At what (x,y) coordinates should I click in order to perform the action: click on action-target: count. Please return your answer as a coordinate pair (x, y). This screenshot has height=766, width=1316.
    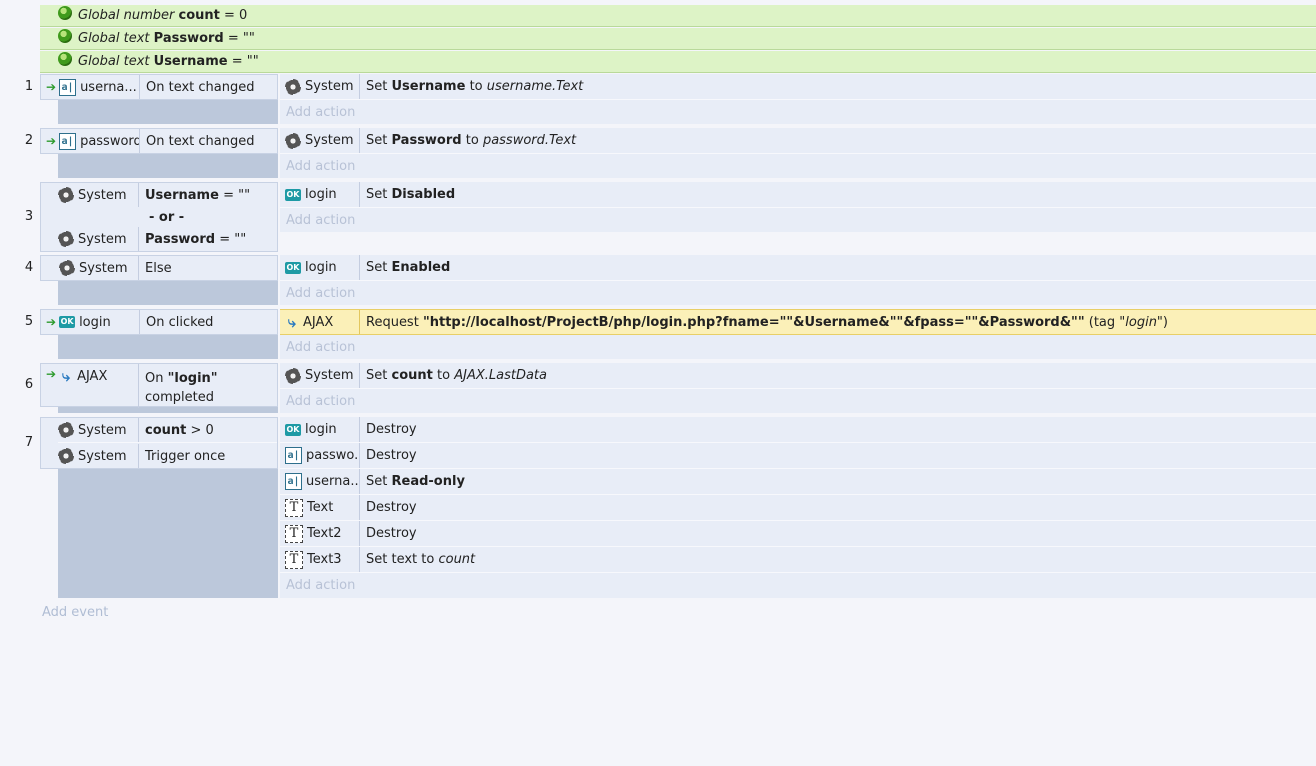
    Looking at the image, I should click on (412, 375).